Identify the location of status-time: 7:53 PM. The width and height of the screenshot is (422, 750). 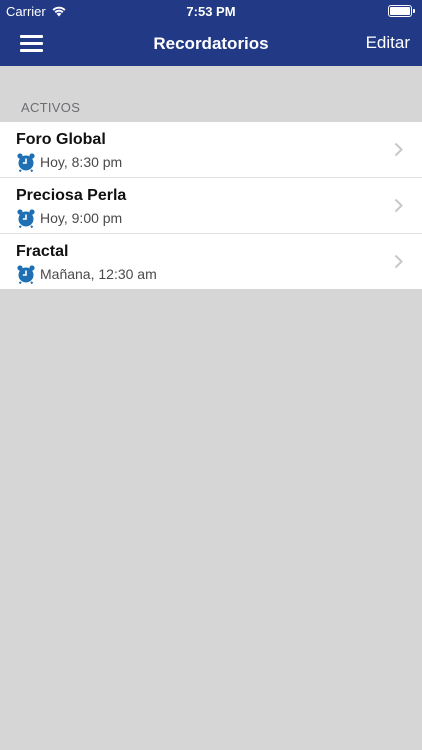
(211, 11).